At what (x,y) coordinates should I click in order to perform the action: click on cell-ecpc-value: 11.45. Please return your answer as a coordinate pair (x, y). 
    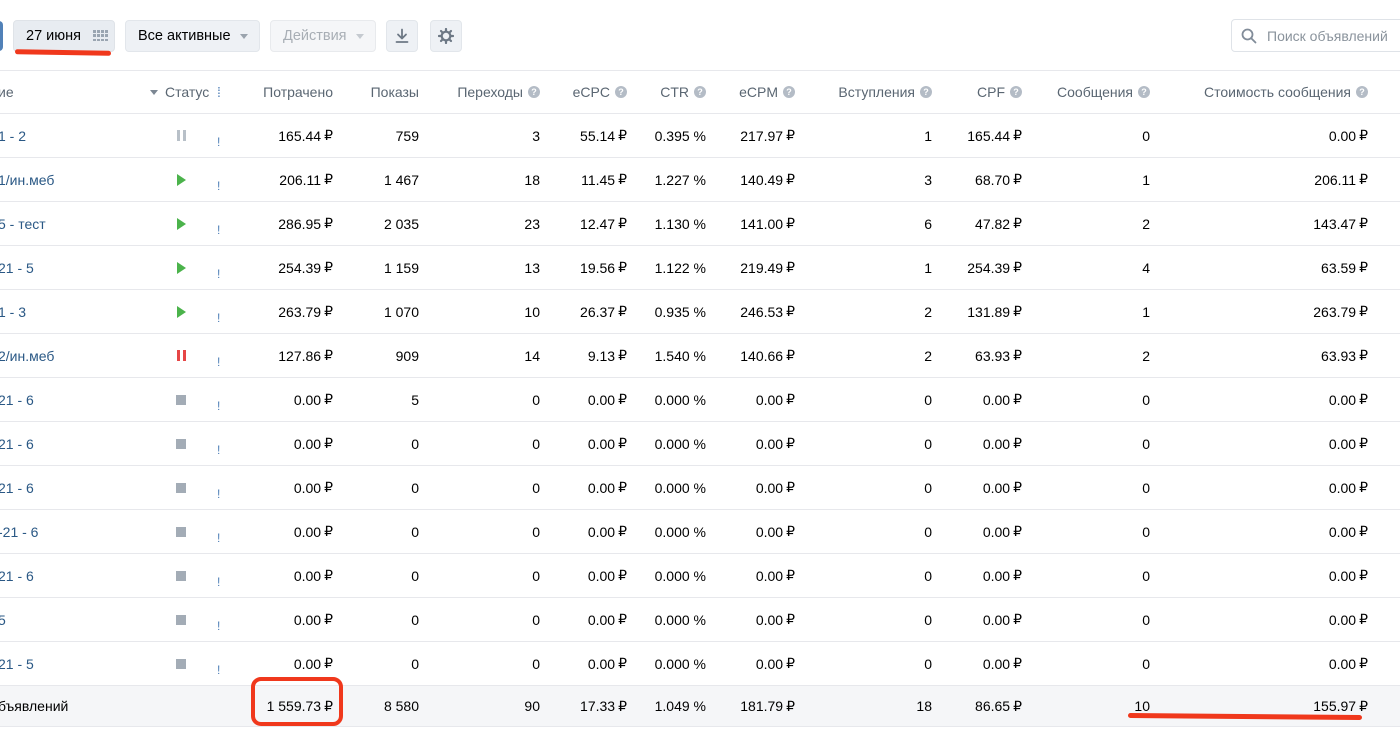
    Looking at the image, I should click on (598, 179).